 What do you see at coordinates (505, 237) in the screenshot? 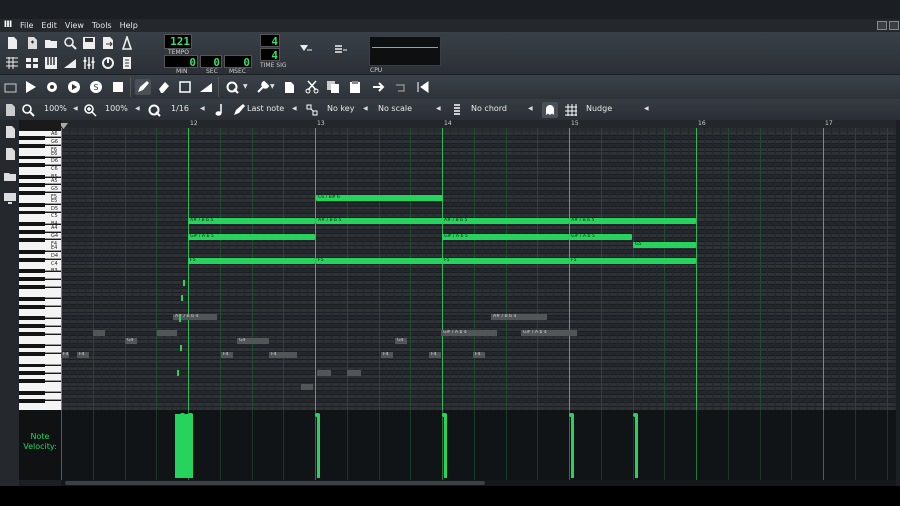
I see `note: G# / A b 5` at bounding box center [505, 237].